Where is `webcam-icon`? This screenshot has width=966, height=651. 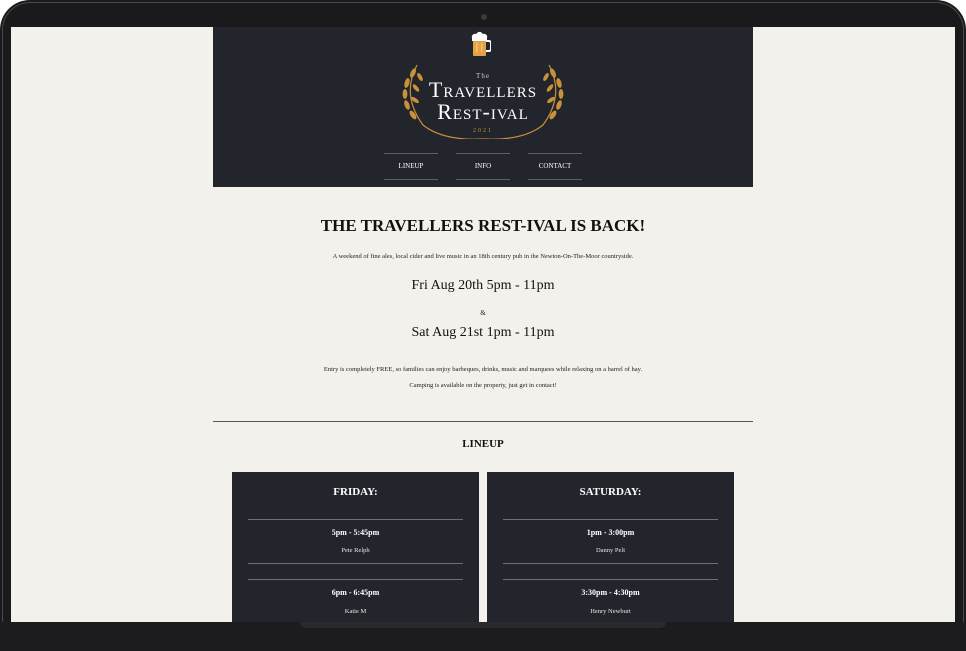 webcam-icon is located at coordinates (484, 17).